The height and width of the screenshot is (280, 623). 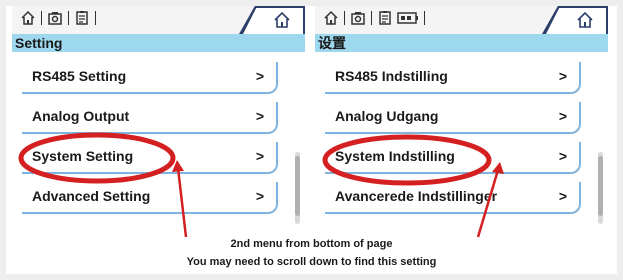 What do you see at coordinates (498, 168) in the screenshot?
I see `arrowhead` at bounding box center [498, 168].